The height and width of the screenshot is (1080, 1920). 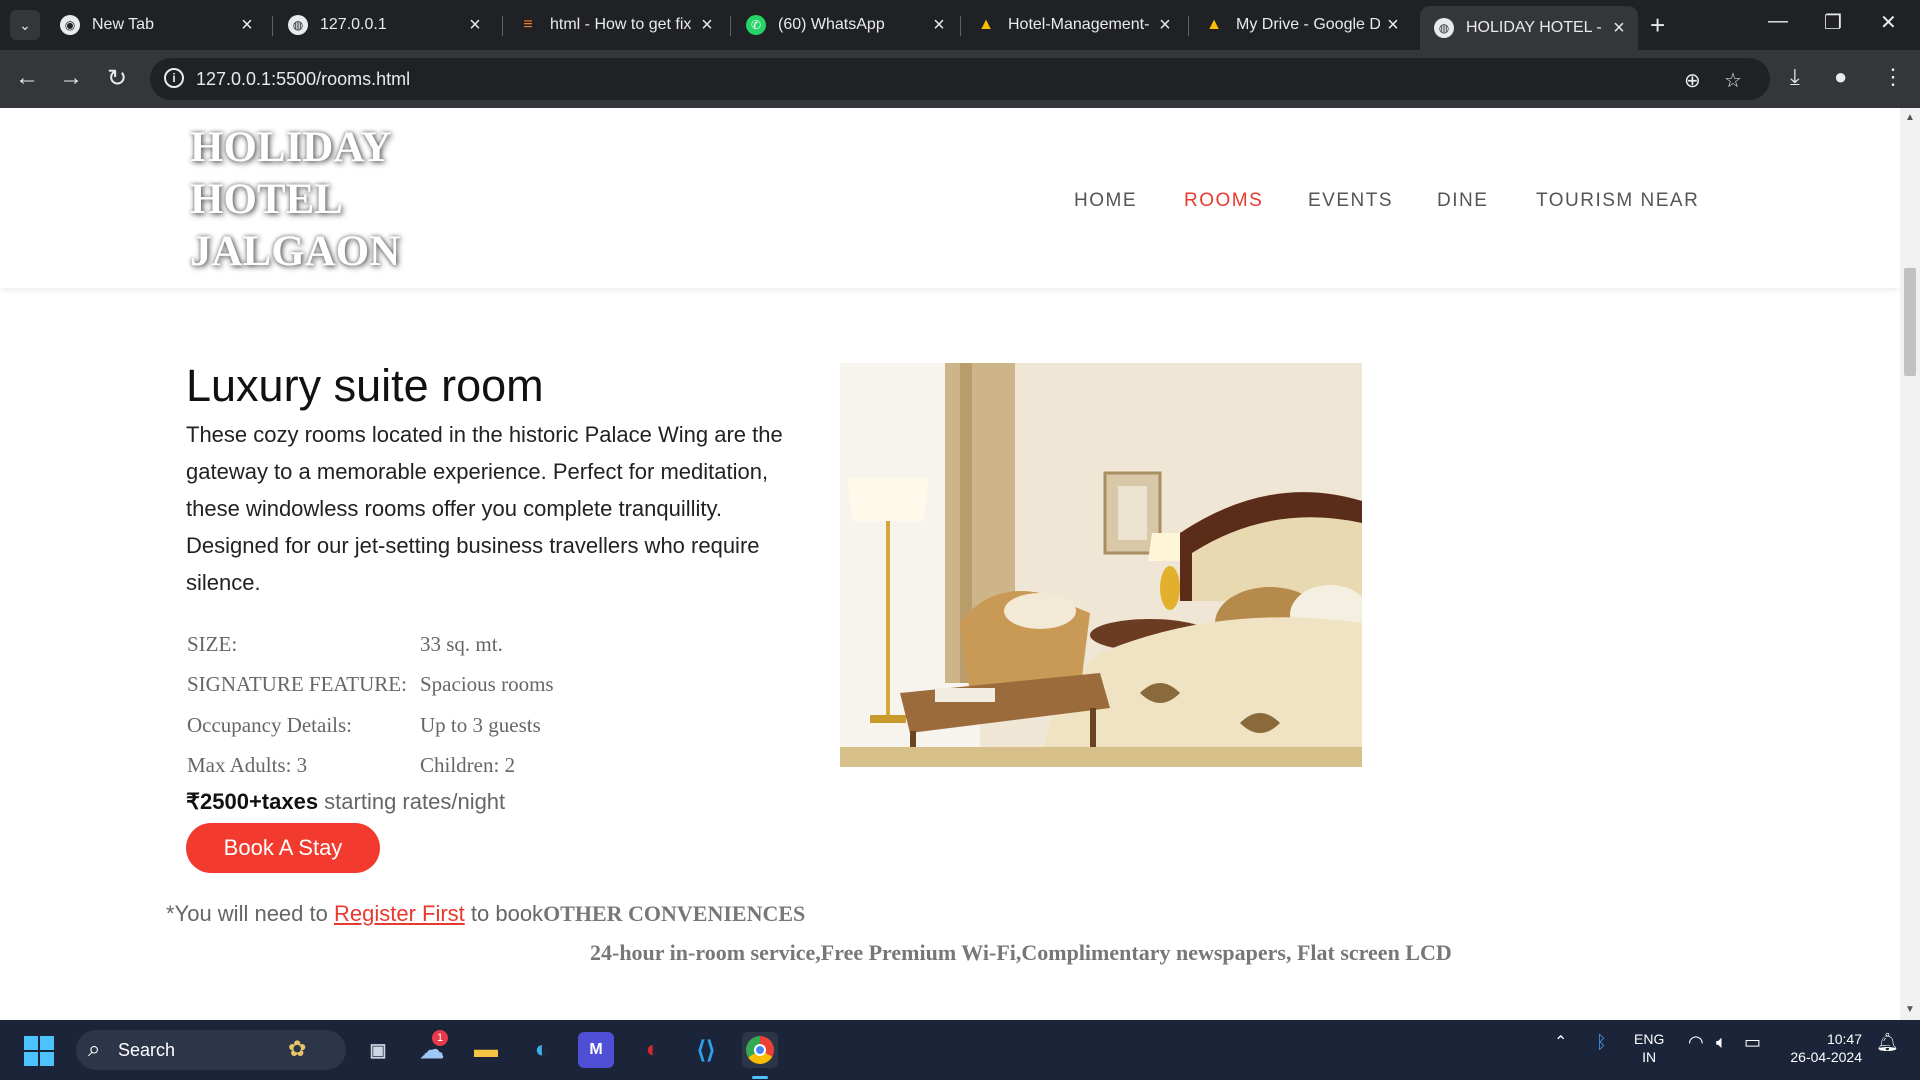 What do you see at coordinates (1752, 1042) in the screenshot?
I see `battery-icon: ▭` at bounding box center [1752, 1042].